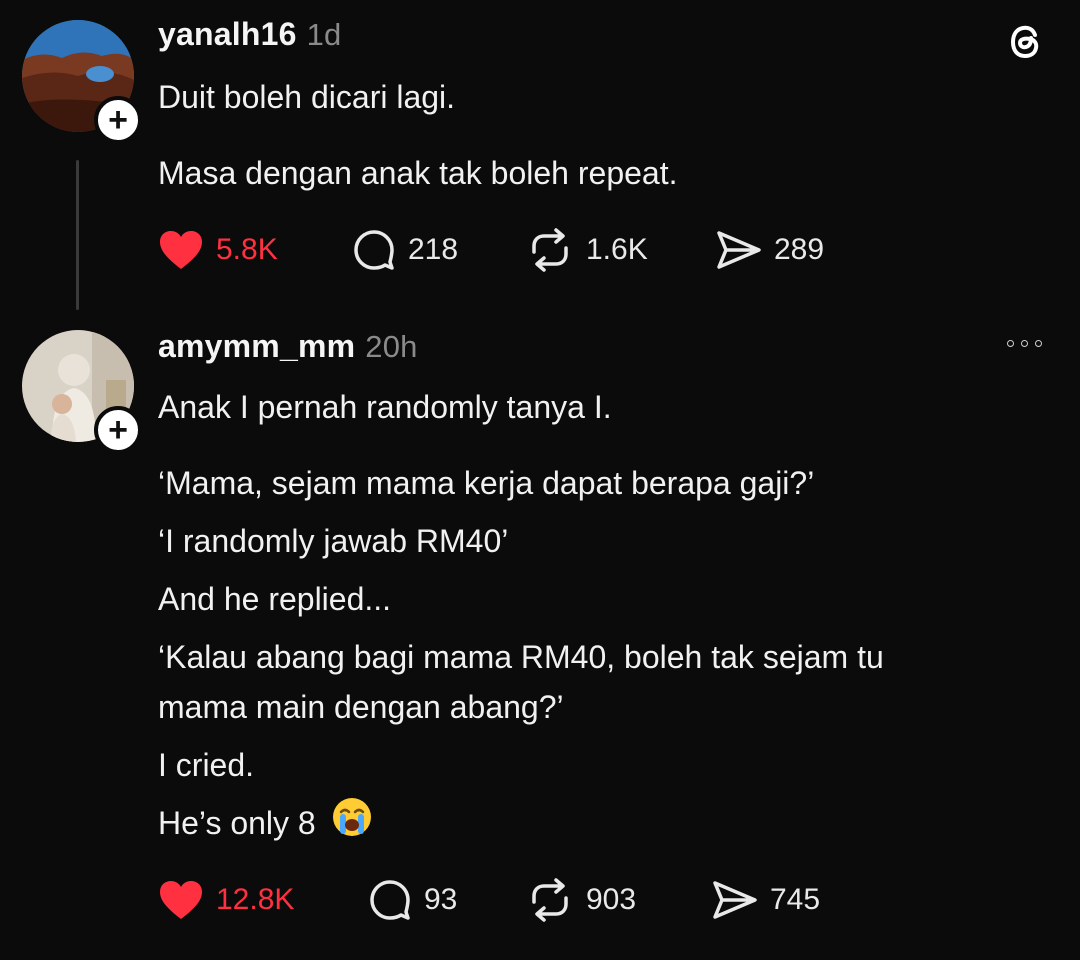 This screenshot has height=960, width=1080. I want to click on timestamp: 1d, so click(324, 34).